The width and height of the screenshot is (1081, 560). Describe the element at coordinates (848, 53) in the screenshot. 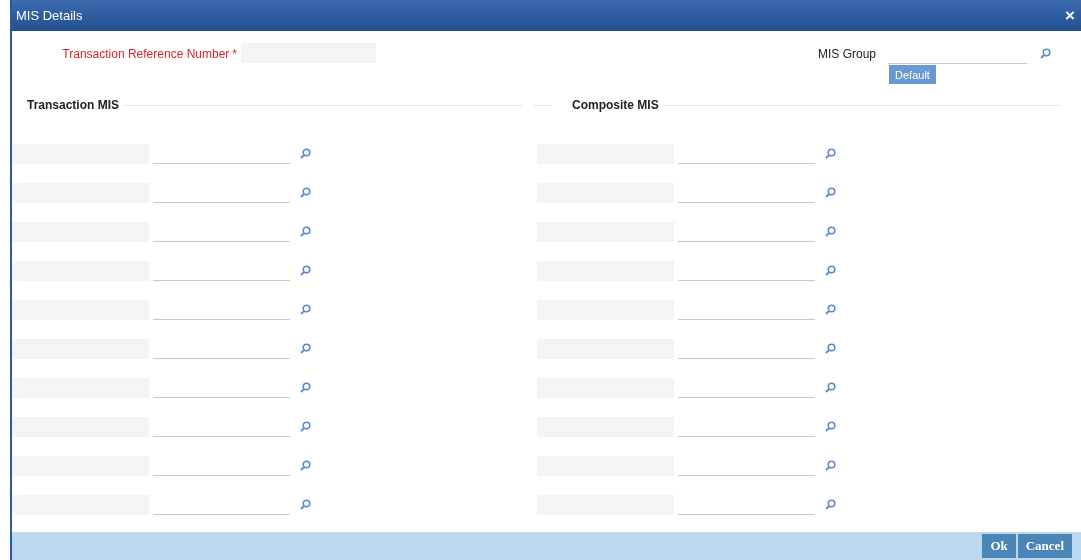

I see `field-label: MIS Group` at that location.